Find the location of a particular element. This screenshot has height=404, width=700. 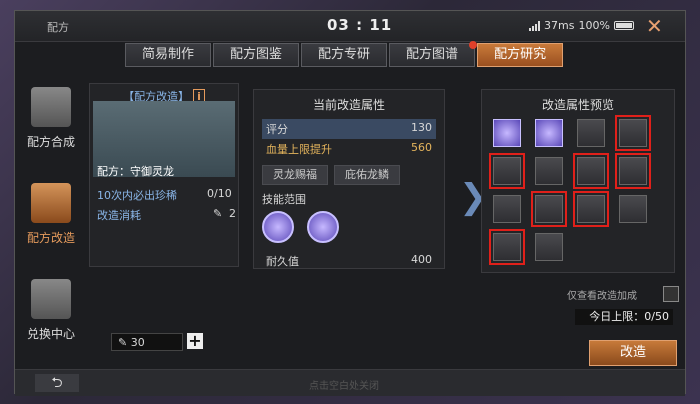

signal-icon is located at coordinates (534, 25).